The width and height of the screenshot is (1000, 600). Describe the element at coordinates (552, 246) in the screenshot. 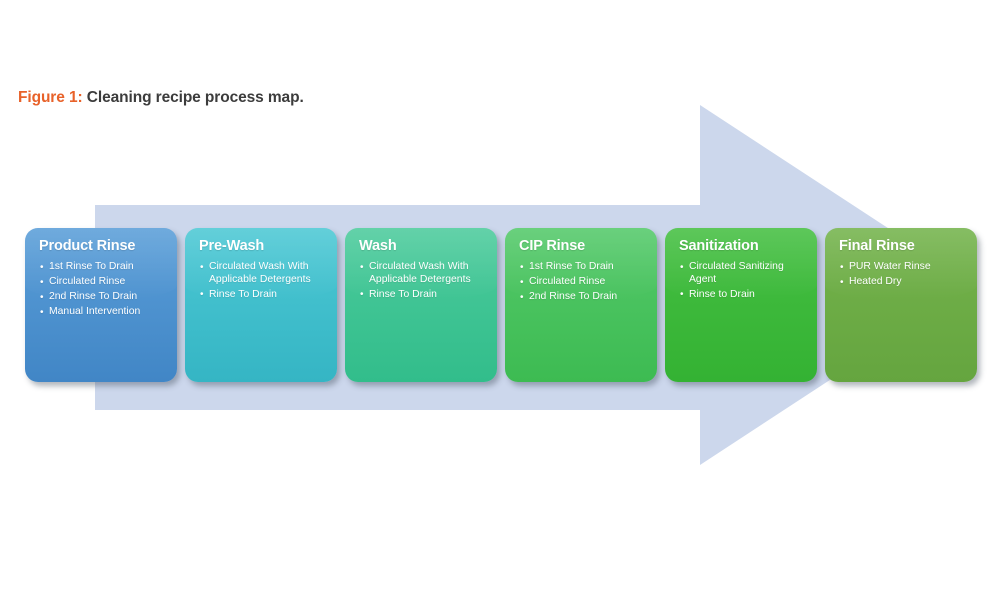

I see `stage-title: CIP Rinse` at that location.